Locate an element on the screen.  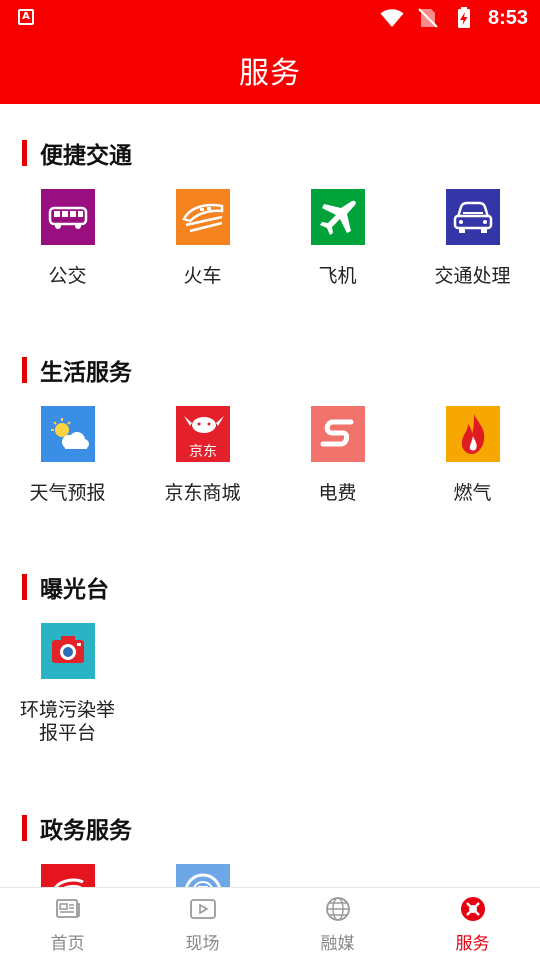
title-bar: 服务 is located at coordinates (270, 70).